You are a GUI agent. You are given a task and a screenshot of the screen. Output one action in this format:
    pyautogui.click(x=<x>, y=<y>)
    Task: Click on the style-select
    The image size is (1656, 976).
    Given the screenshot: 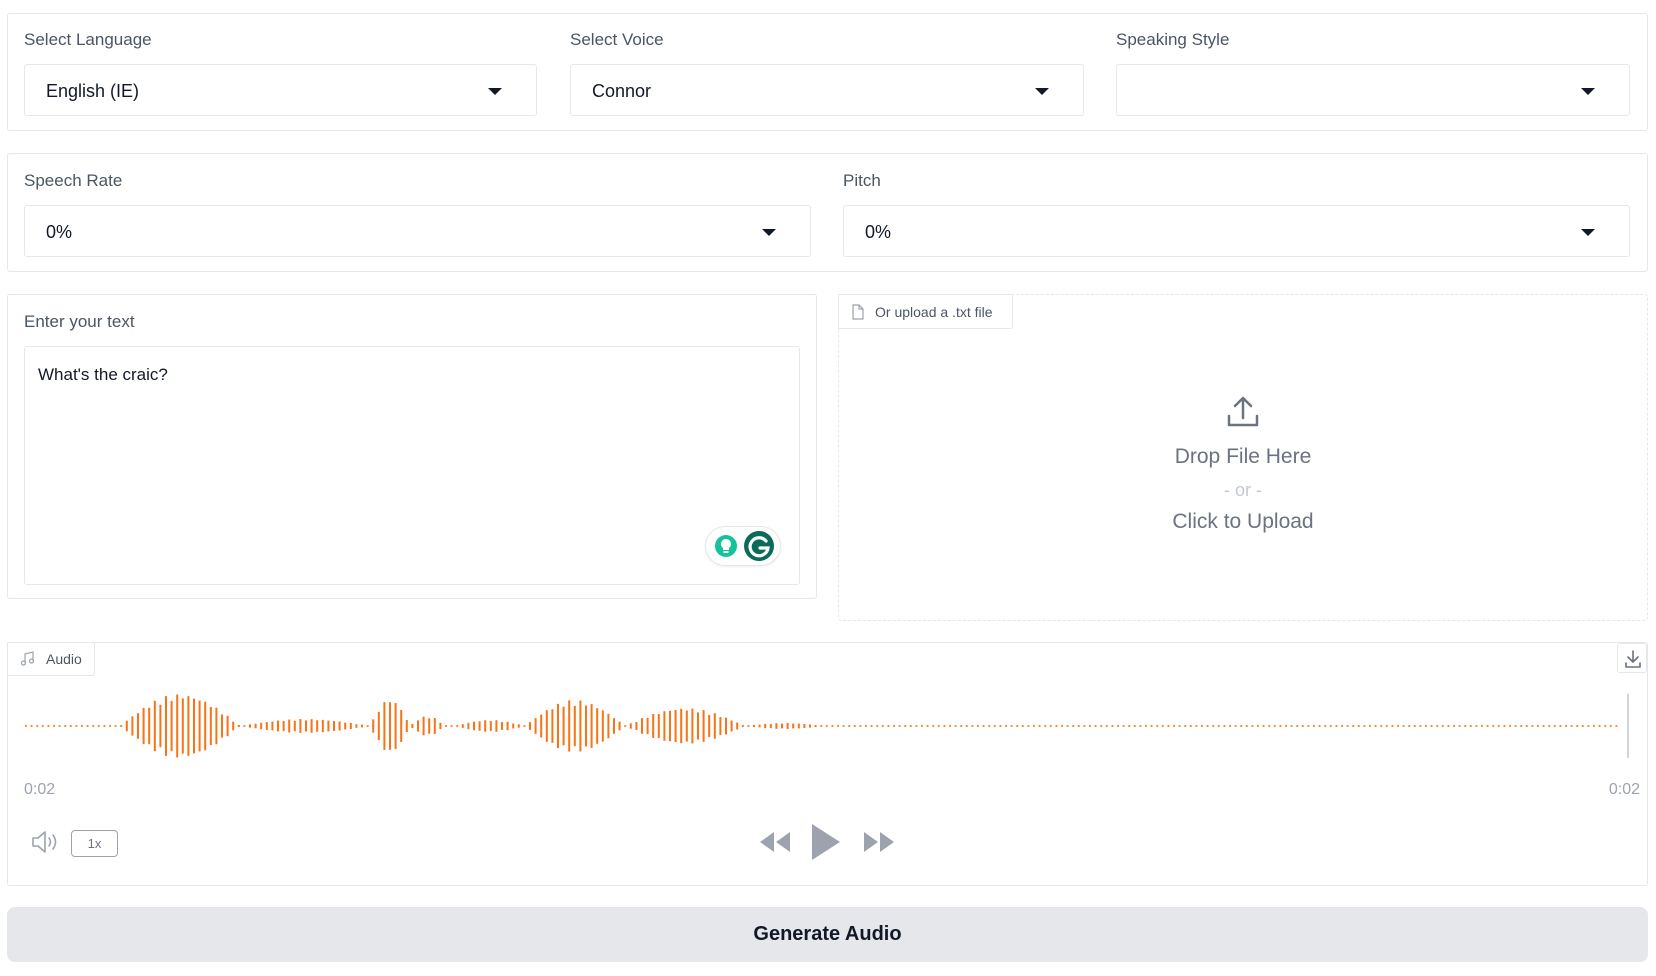 What is the action you would take?
    pyautogui.click(x=1373, y=90)
    